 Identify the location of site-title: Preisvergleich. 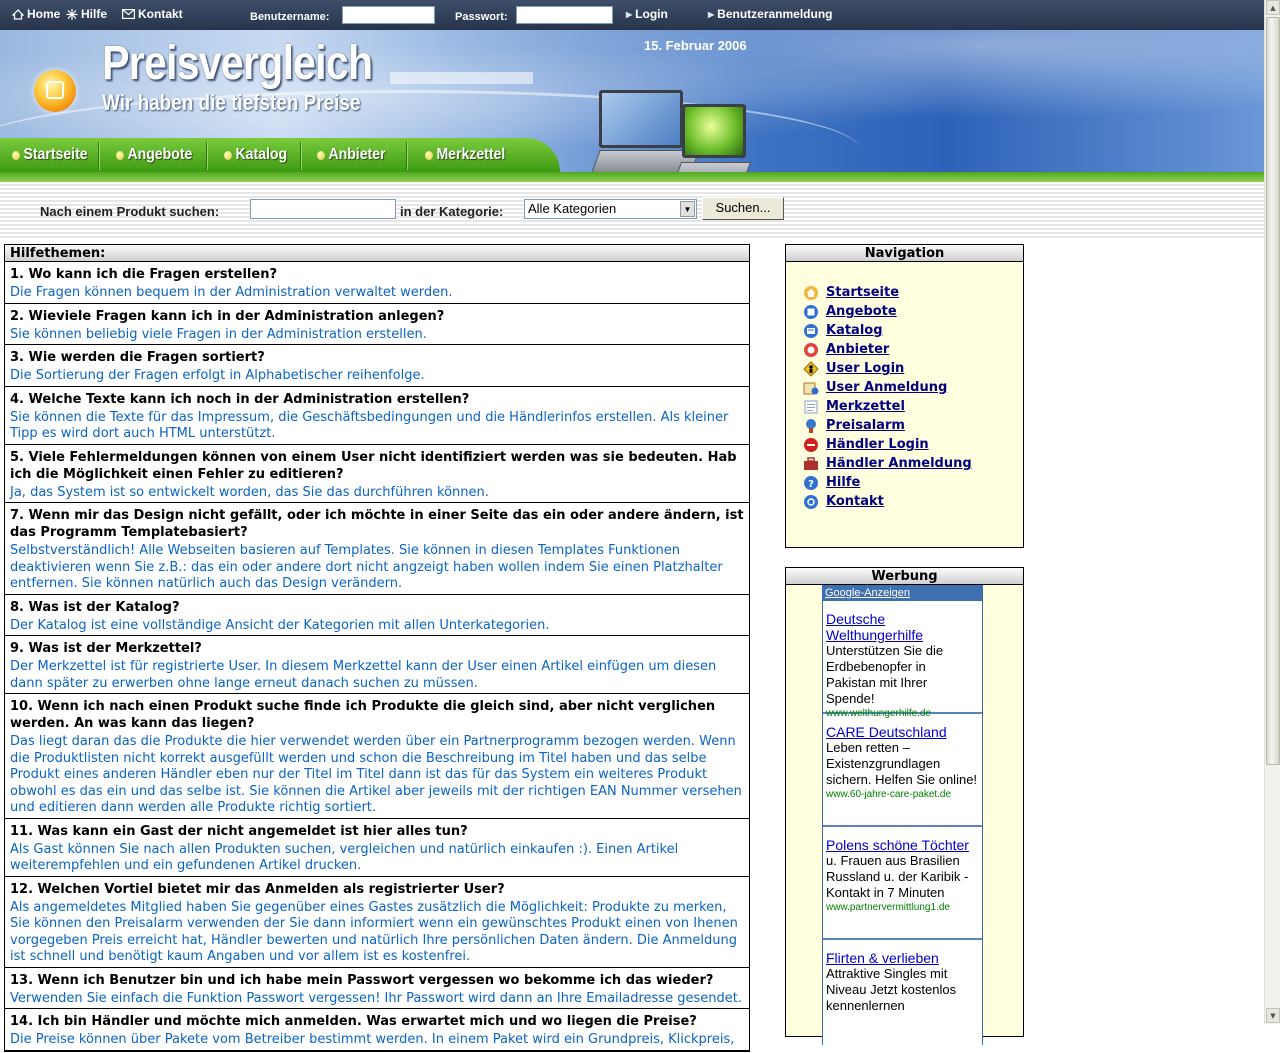
(237, 63).